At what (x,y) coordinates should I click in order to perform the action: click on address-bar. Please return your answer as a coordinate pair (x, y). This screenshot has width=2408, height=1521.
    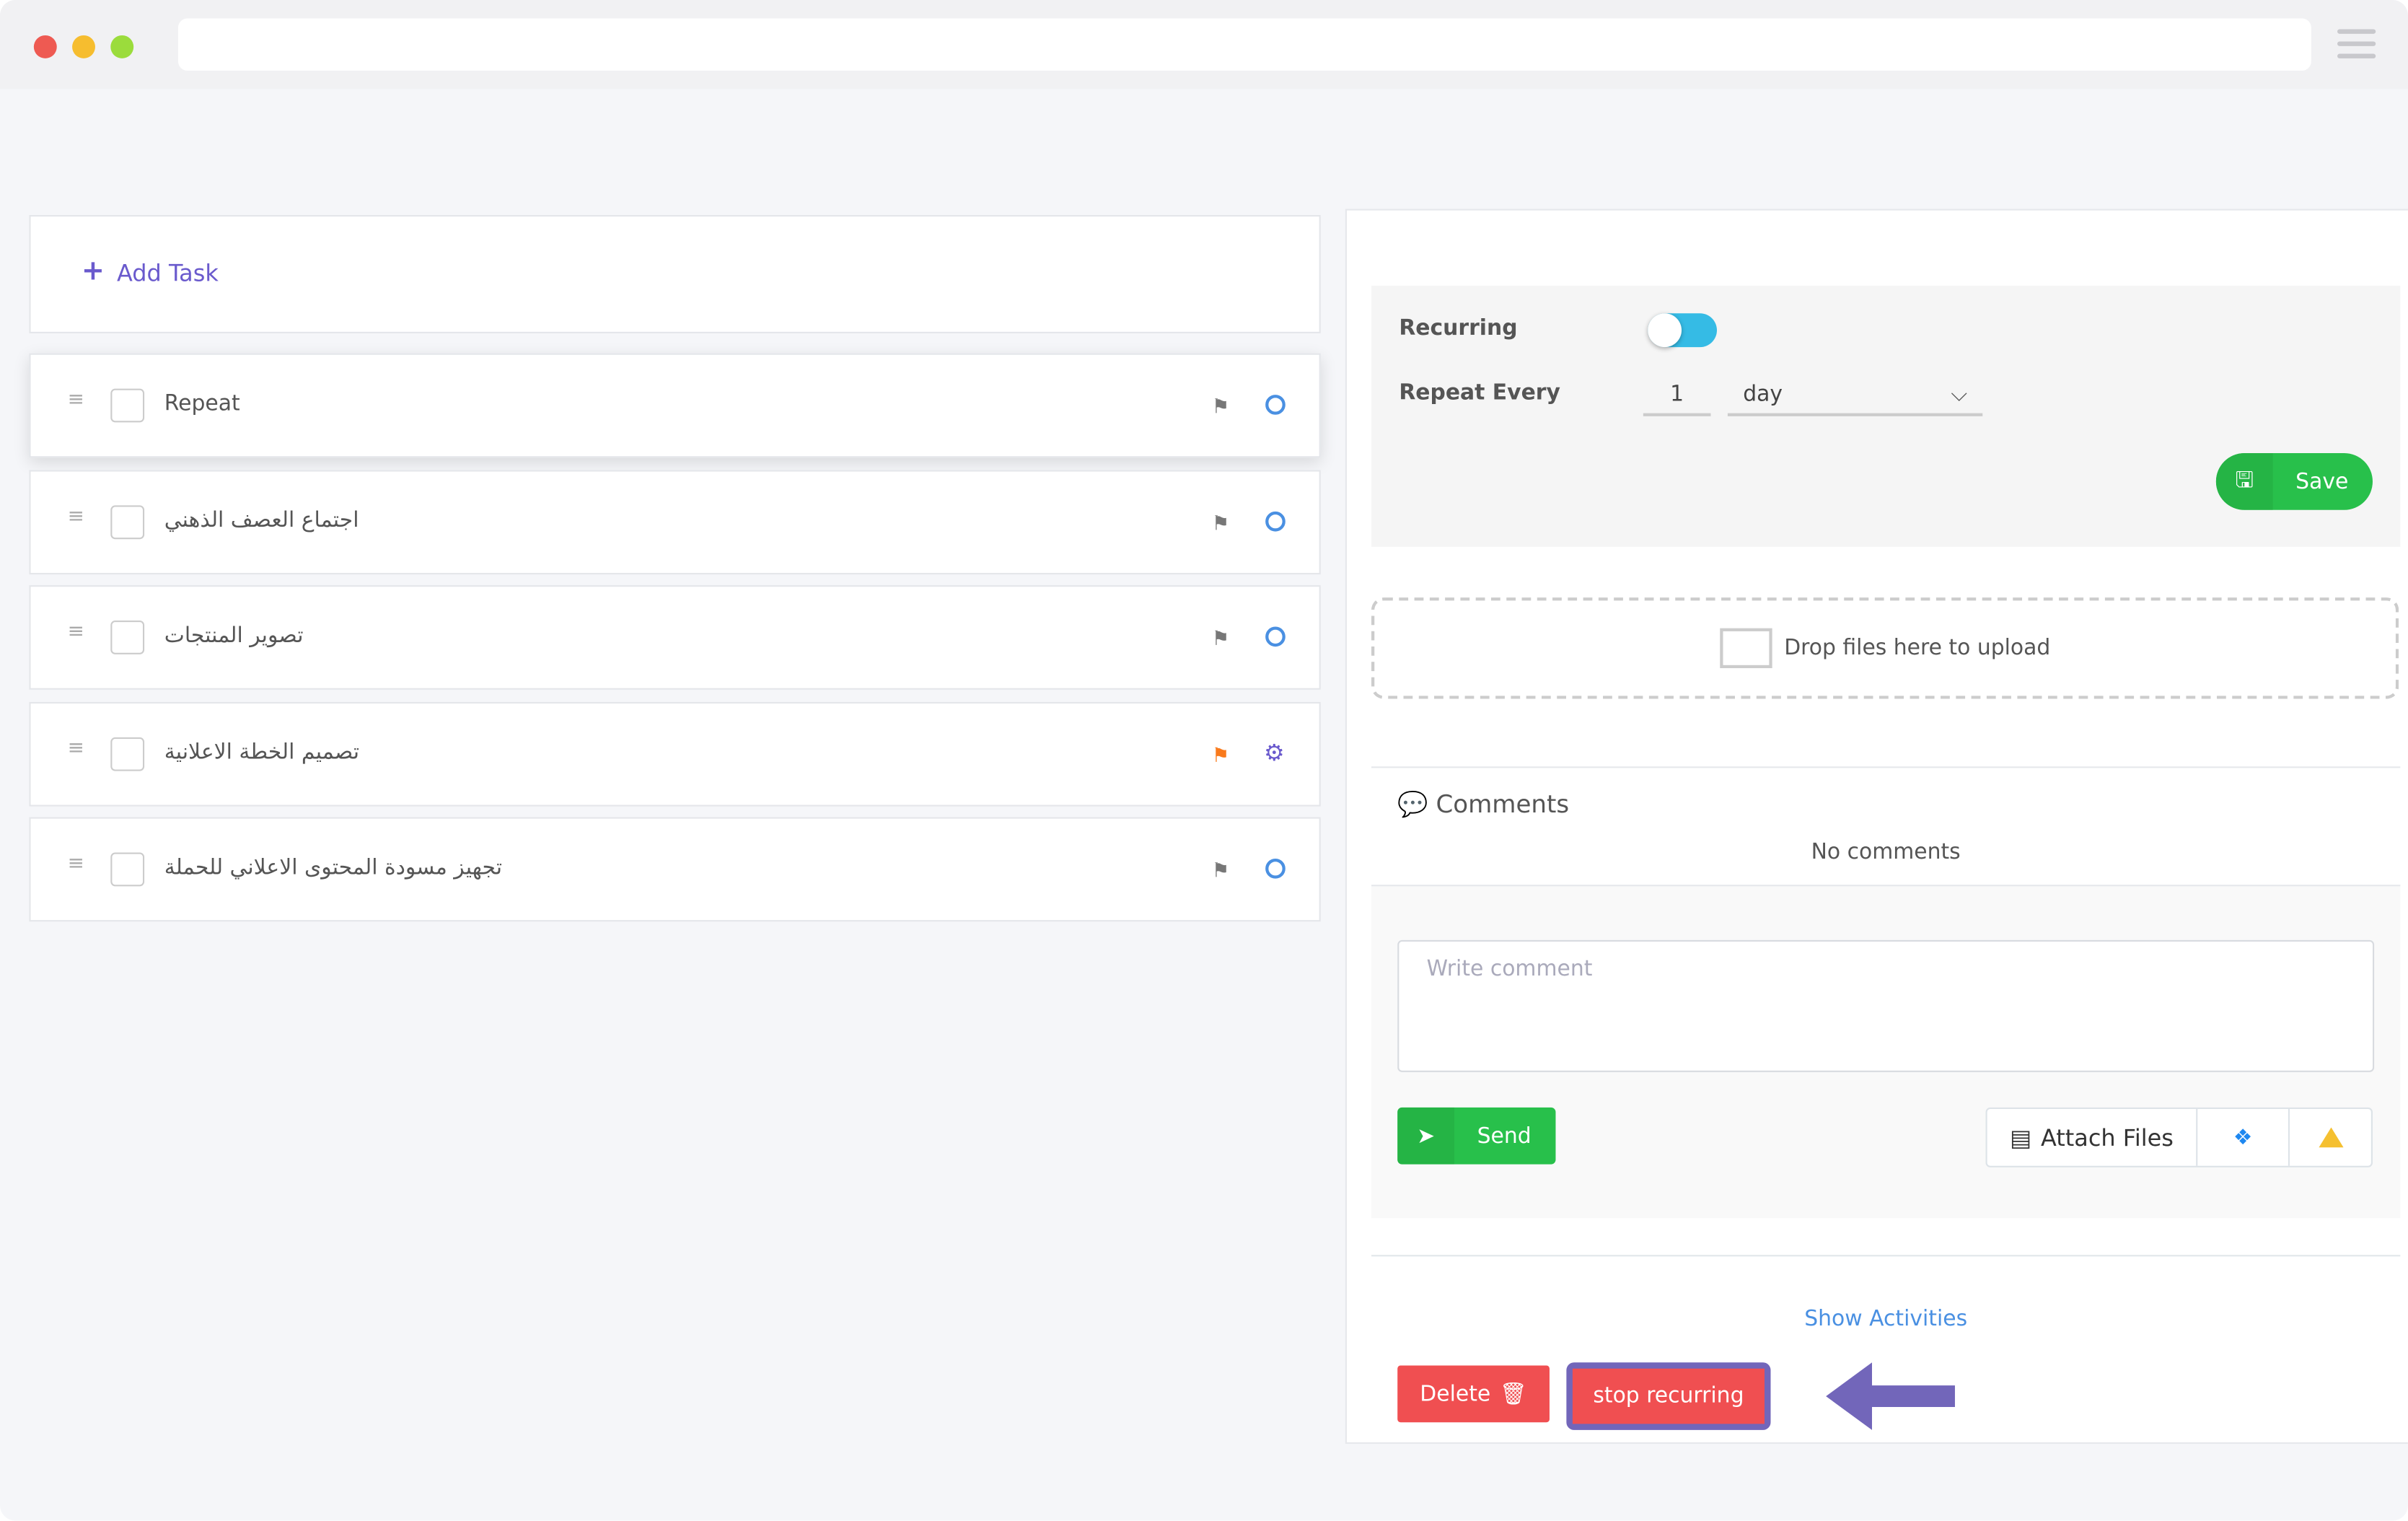
    Looking at the image, I should click on (1244, 44).